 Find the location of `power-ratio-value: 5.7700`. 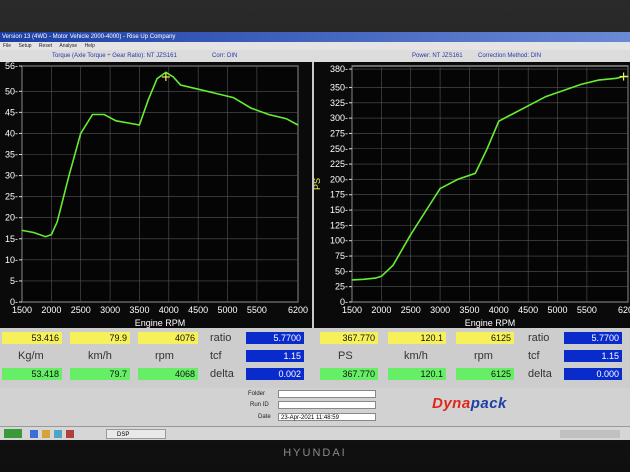

power-ratio-value: 5.7700 is located at coordinates (593, 338).